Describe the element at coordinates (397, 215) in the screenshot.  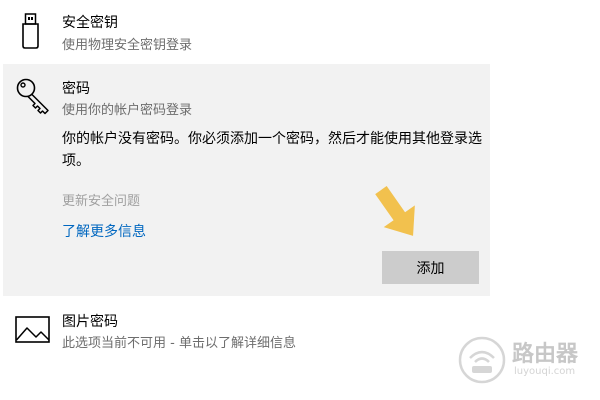
I see `arrow-down-icon` at that location.